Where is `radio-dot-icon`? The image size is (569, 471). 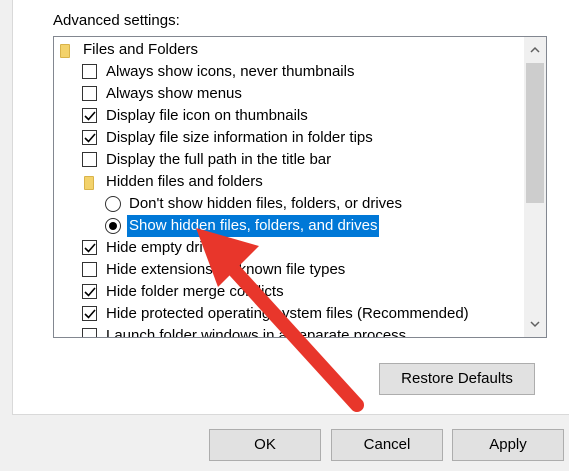 radio-dot-icon is located at coordinates (113, 226).